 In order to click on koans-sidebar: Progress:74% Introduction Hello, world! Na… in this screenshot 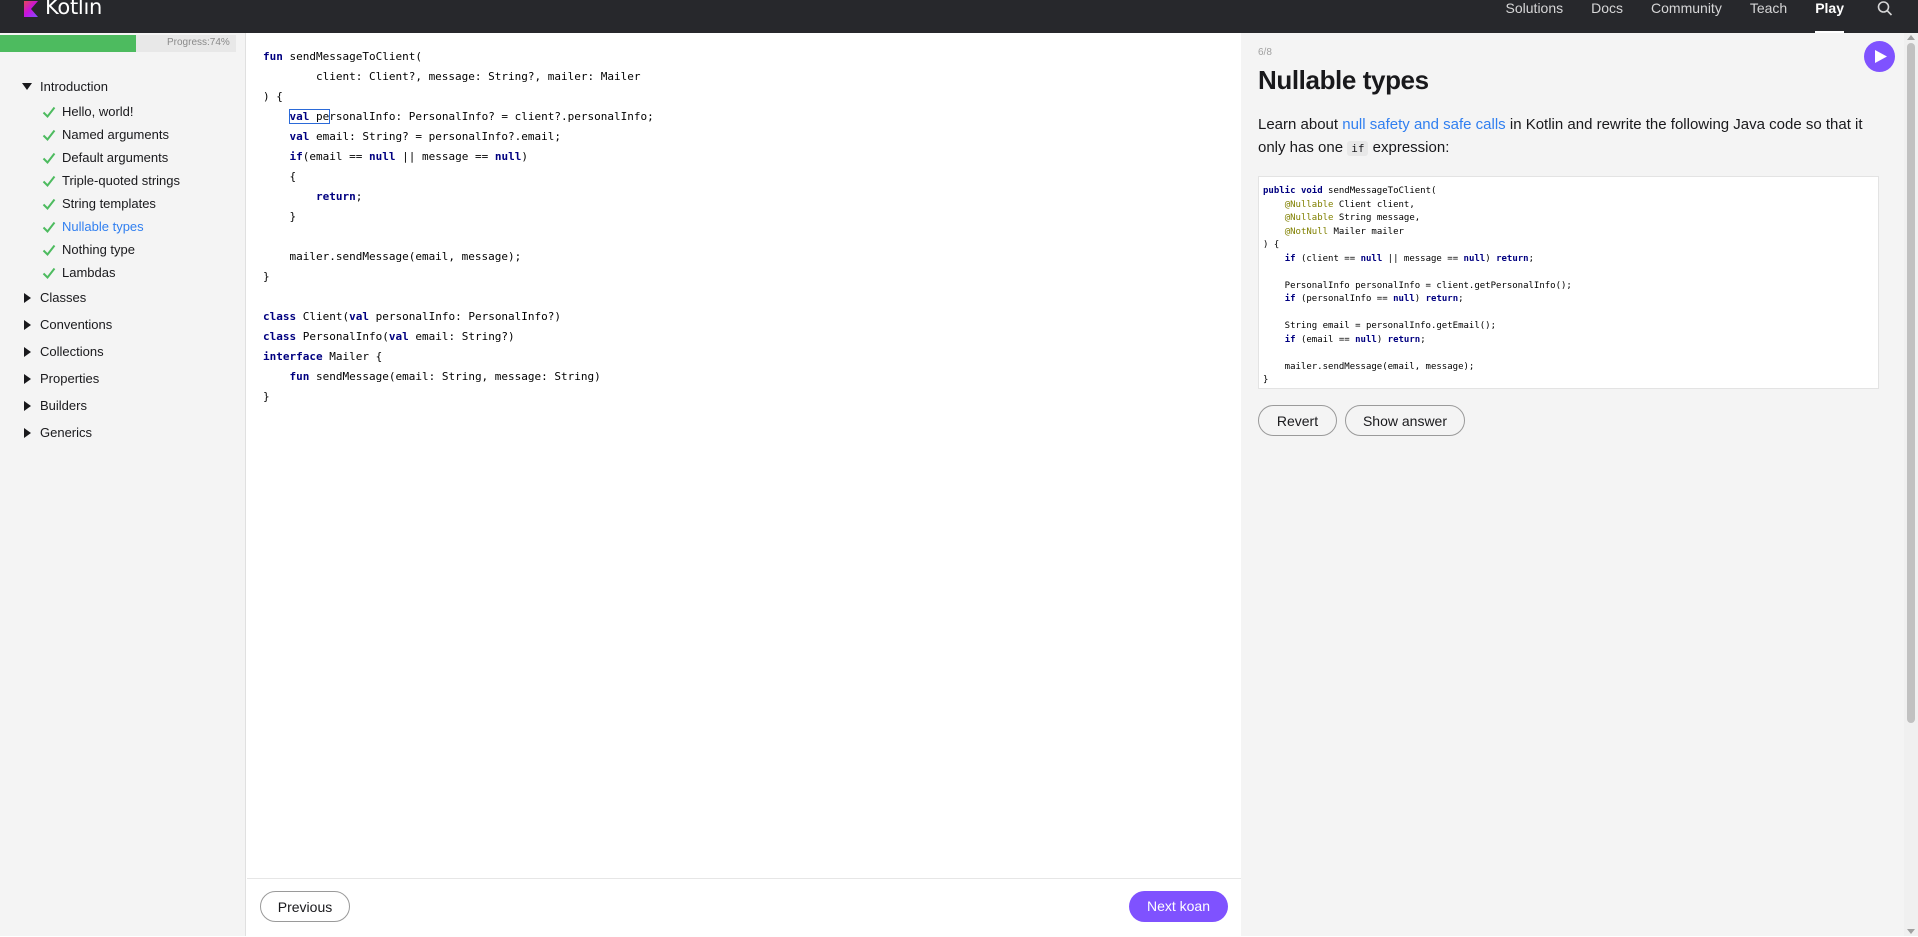, I will do `click(123, 484)`.